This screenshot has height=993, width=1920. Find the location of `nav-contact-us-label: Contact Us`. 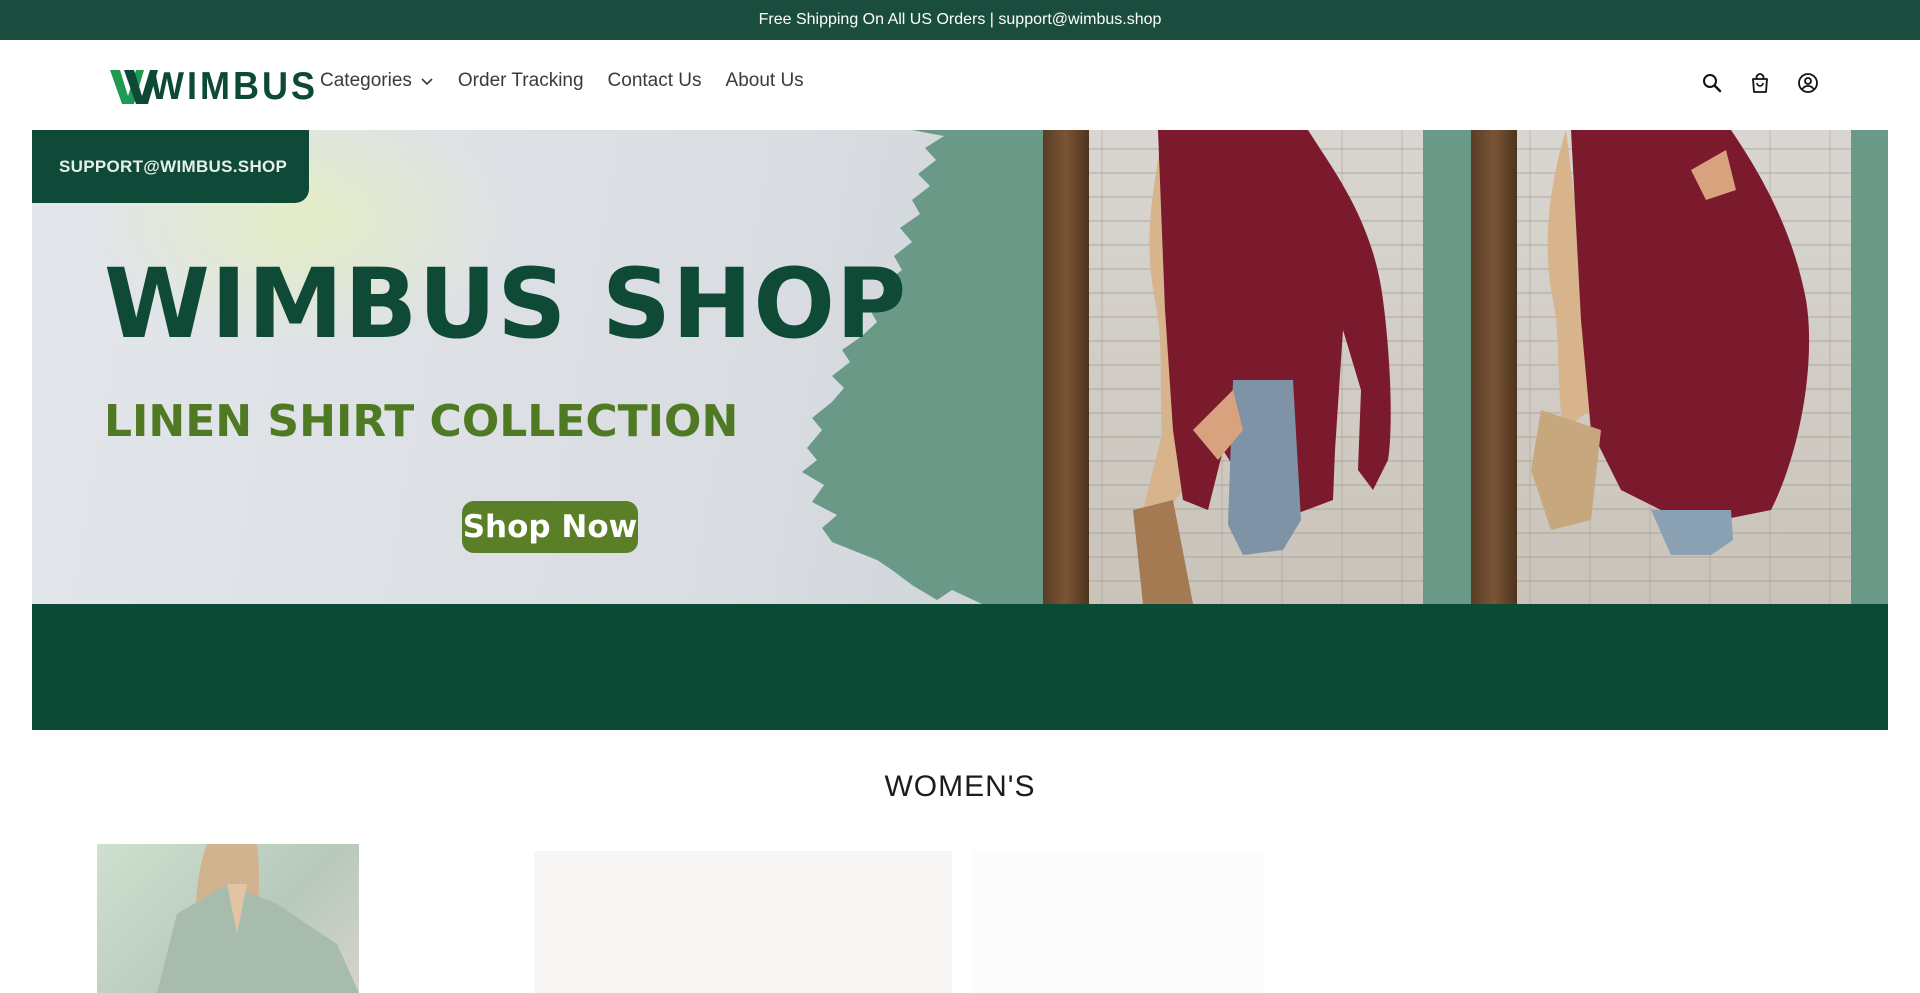

nav-contact-us-label: Contact Us is located at coordinates (654, 80).